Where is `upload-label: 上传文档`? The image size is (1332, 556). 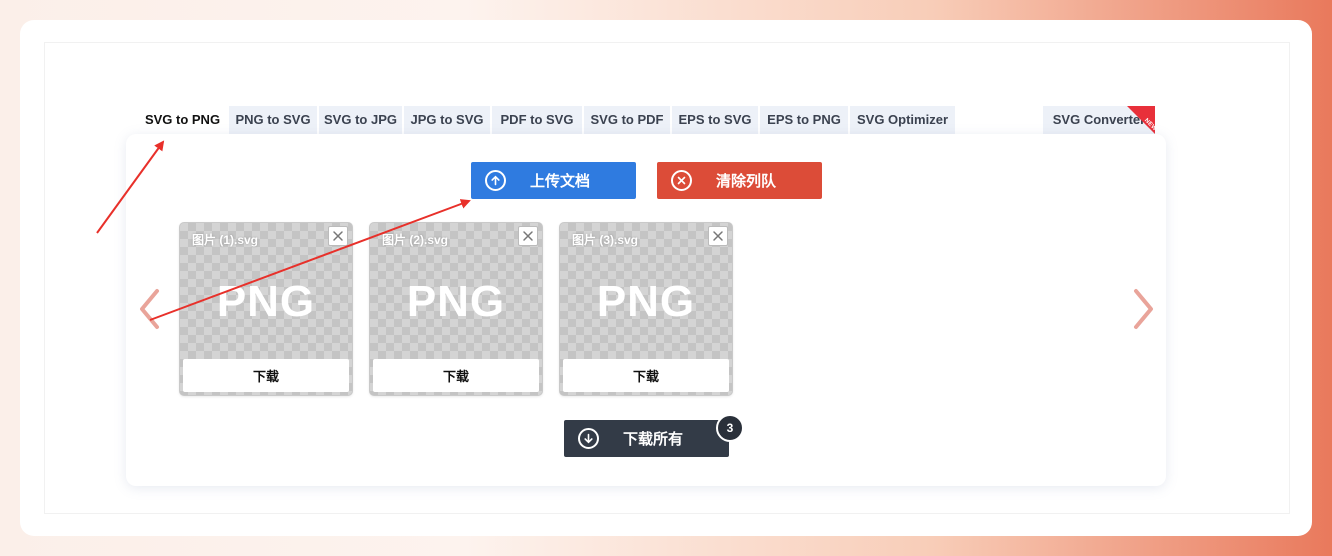 upload-label: 上传文档 is located at coordinates (559, 181).